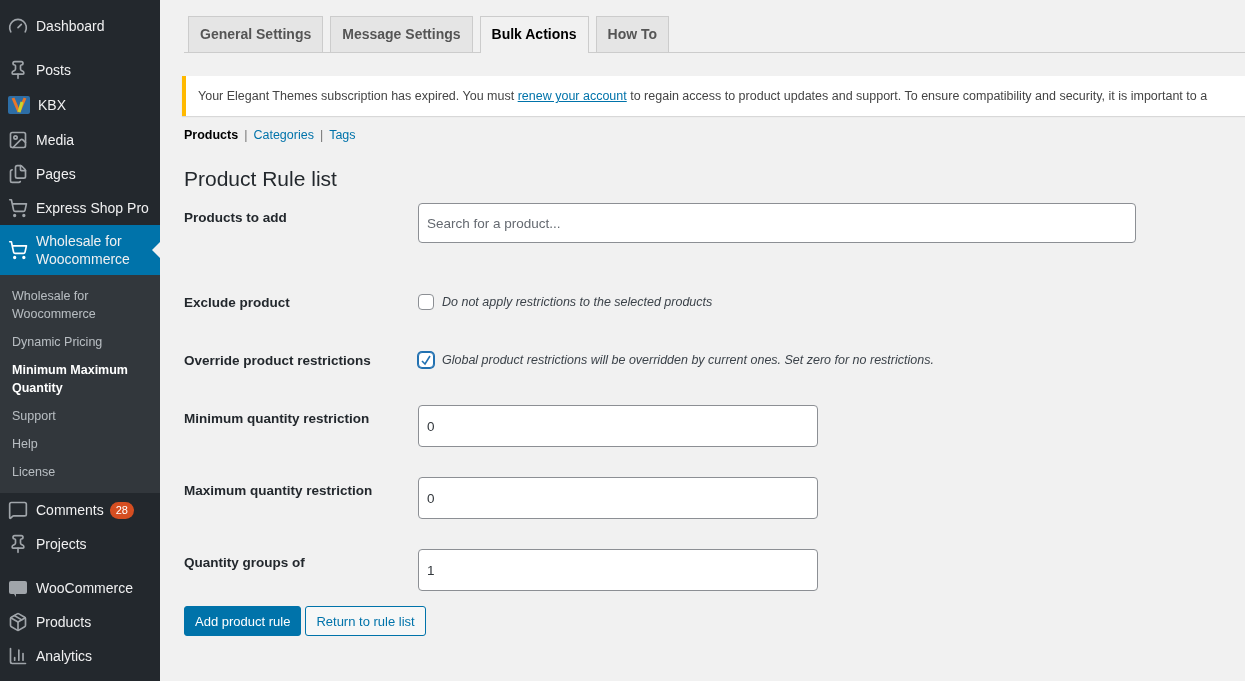  I want to click on logo-icon, so click(19, 105).